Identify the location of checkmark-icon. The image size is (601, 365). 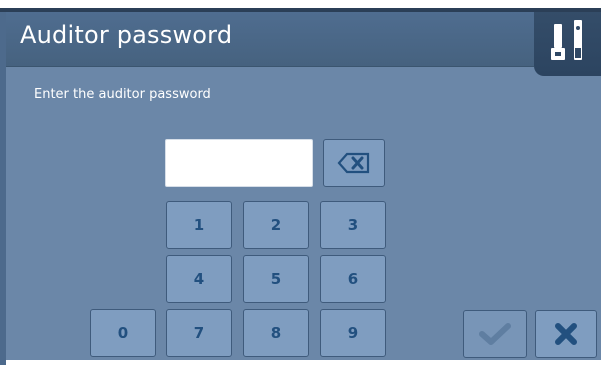
(495, 334).